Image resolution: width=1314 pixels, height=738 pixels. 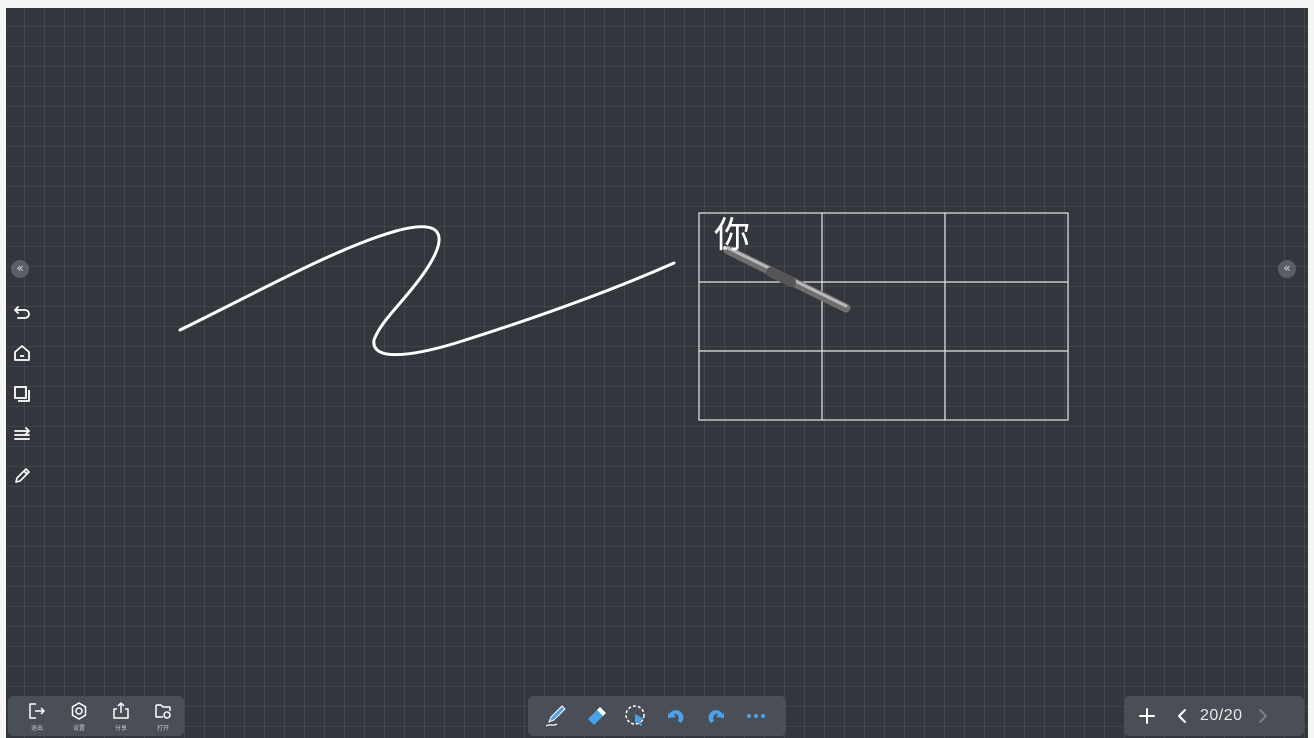 What do you see at coordinates (20, 269) in the screenshot?
I see `collapse-left-button: «` at bounding box center [20, 269].